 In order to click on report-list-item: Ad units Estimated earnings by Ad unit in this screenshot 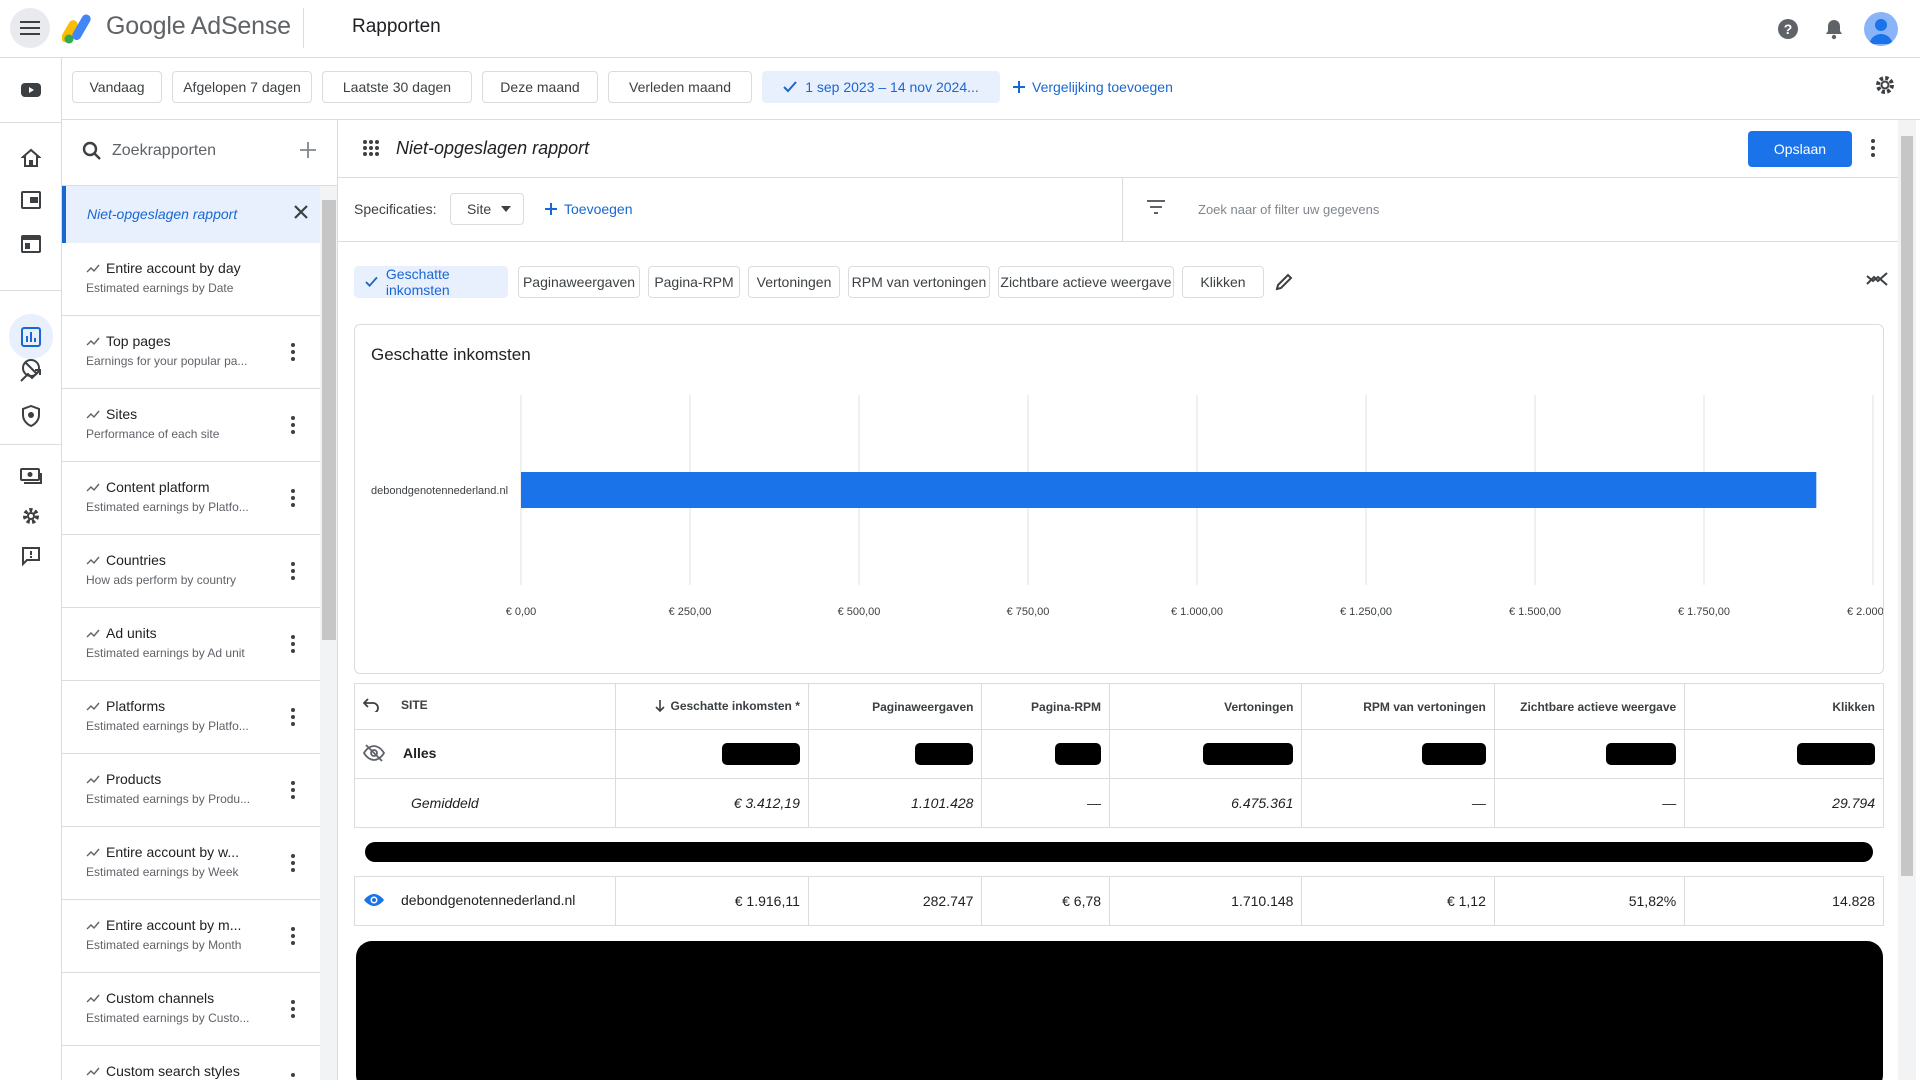, I will do `click(191, 644)`.